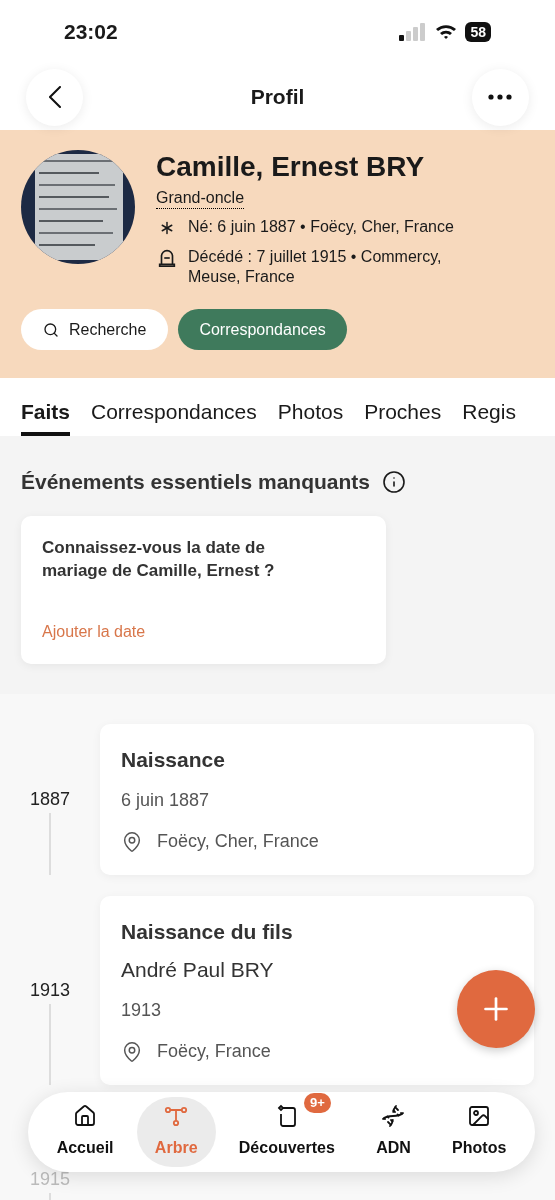 The image size is (555, 1200). What do you see at coordinates (95, 329) in the screenshot?
I see `search-button: Recherche` at bounding box center [95, 329].